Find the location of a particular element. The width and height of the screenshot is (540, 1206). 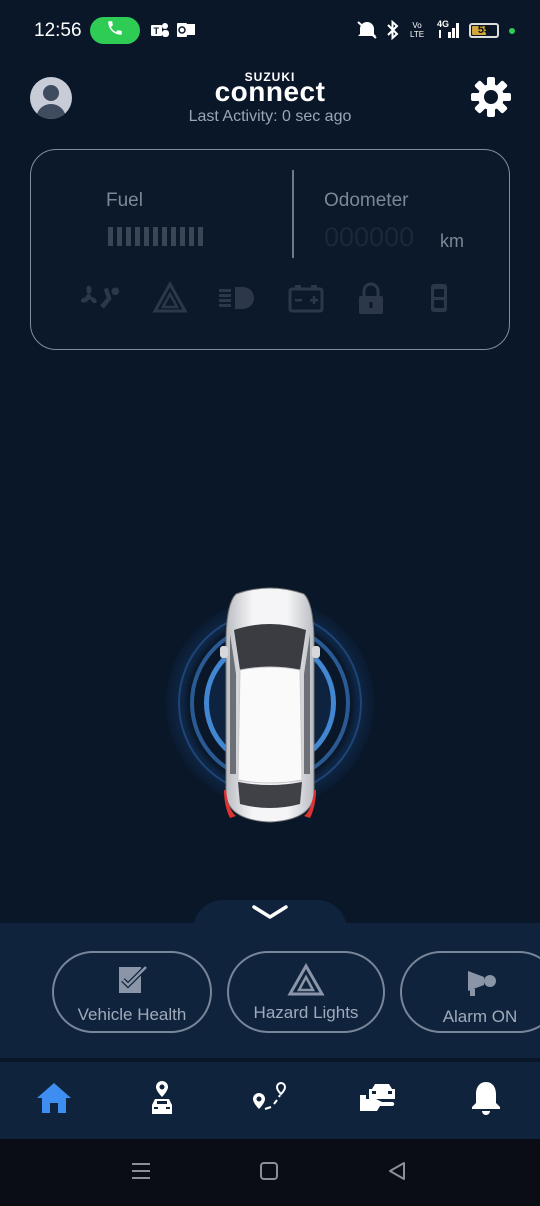

nav-service is located at coordinates (378, 1100).